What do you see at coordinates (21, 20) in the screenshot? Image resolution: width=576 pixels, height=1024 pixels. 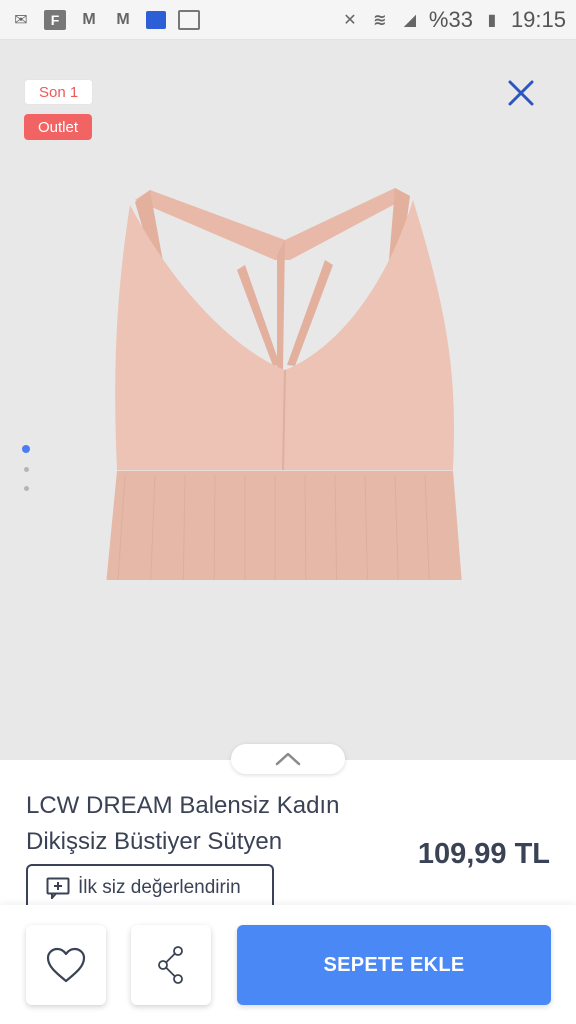 I see `mail-icon: ✉` at bounding box center [21, 20].